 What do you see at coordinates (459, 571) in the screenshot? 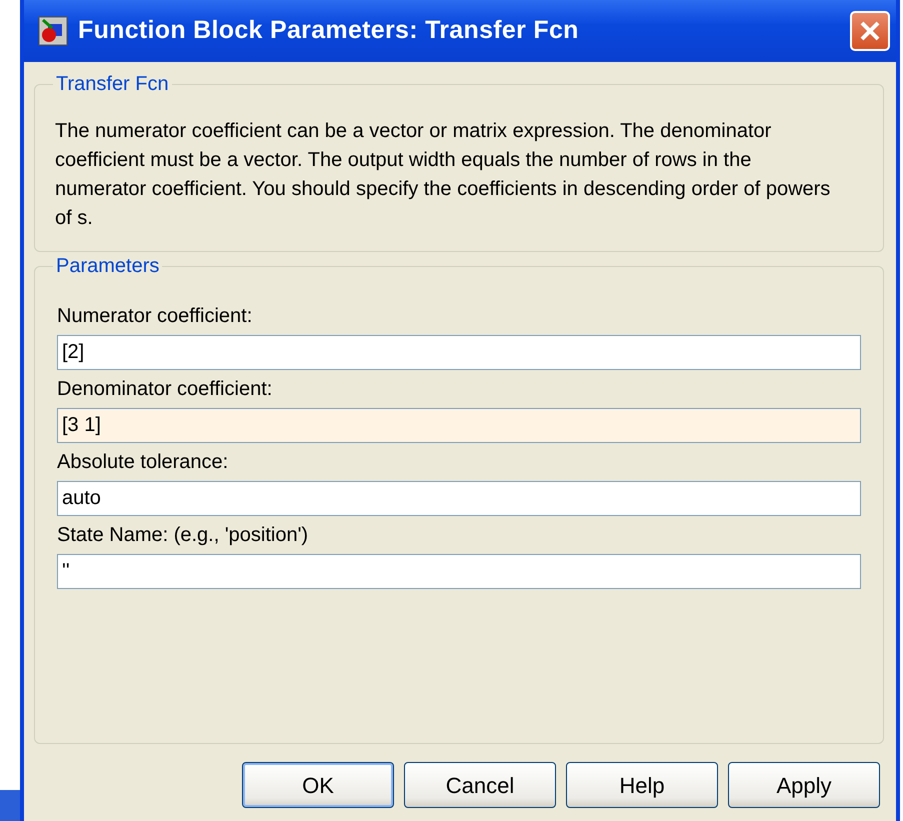
I see `input-field: ''` at bounding box center [459, 571].